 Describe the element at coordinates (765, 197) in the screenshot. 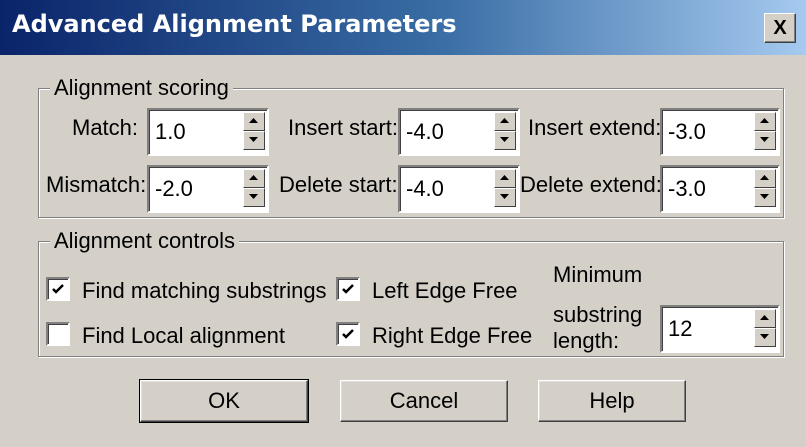

I see `delete-extend-down-arrow-icon` at that location.